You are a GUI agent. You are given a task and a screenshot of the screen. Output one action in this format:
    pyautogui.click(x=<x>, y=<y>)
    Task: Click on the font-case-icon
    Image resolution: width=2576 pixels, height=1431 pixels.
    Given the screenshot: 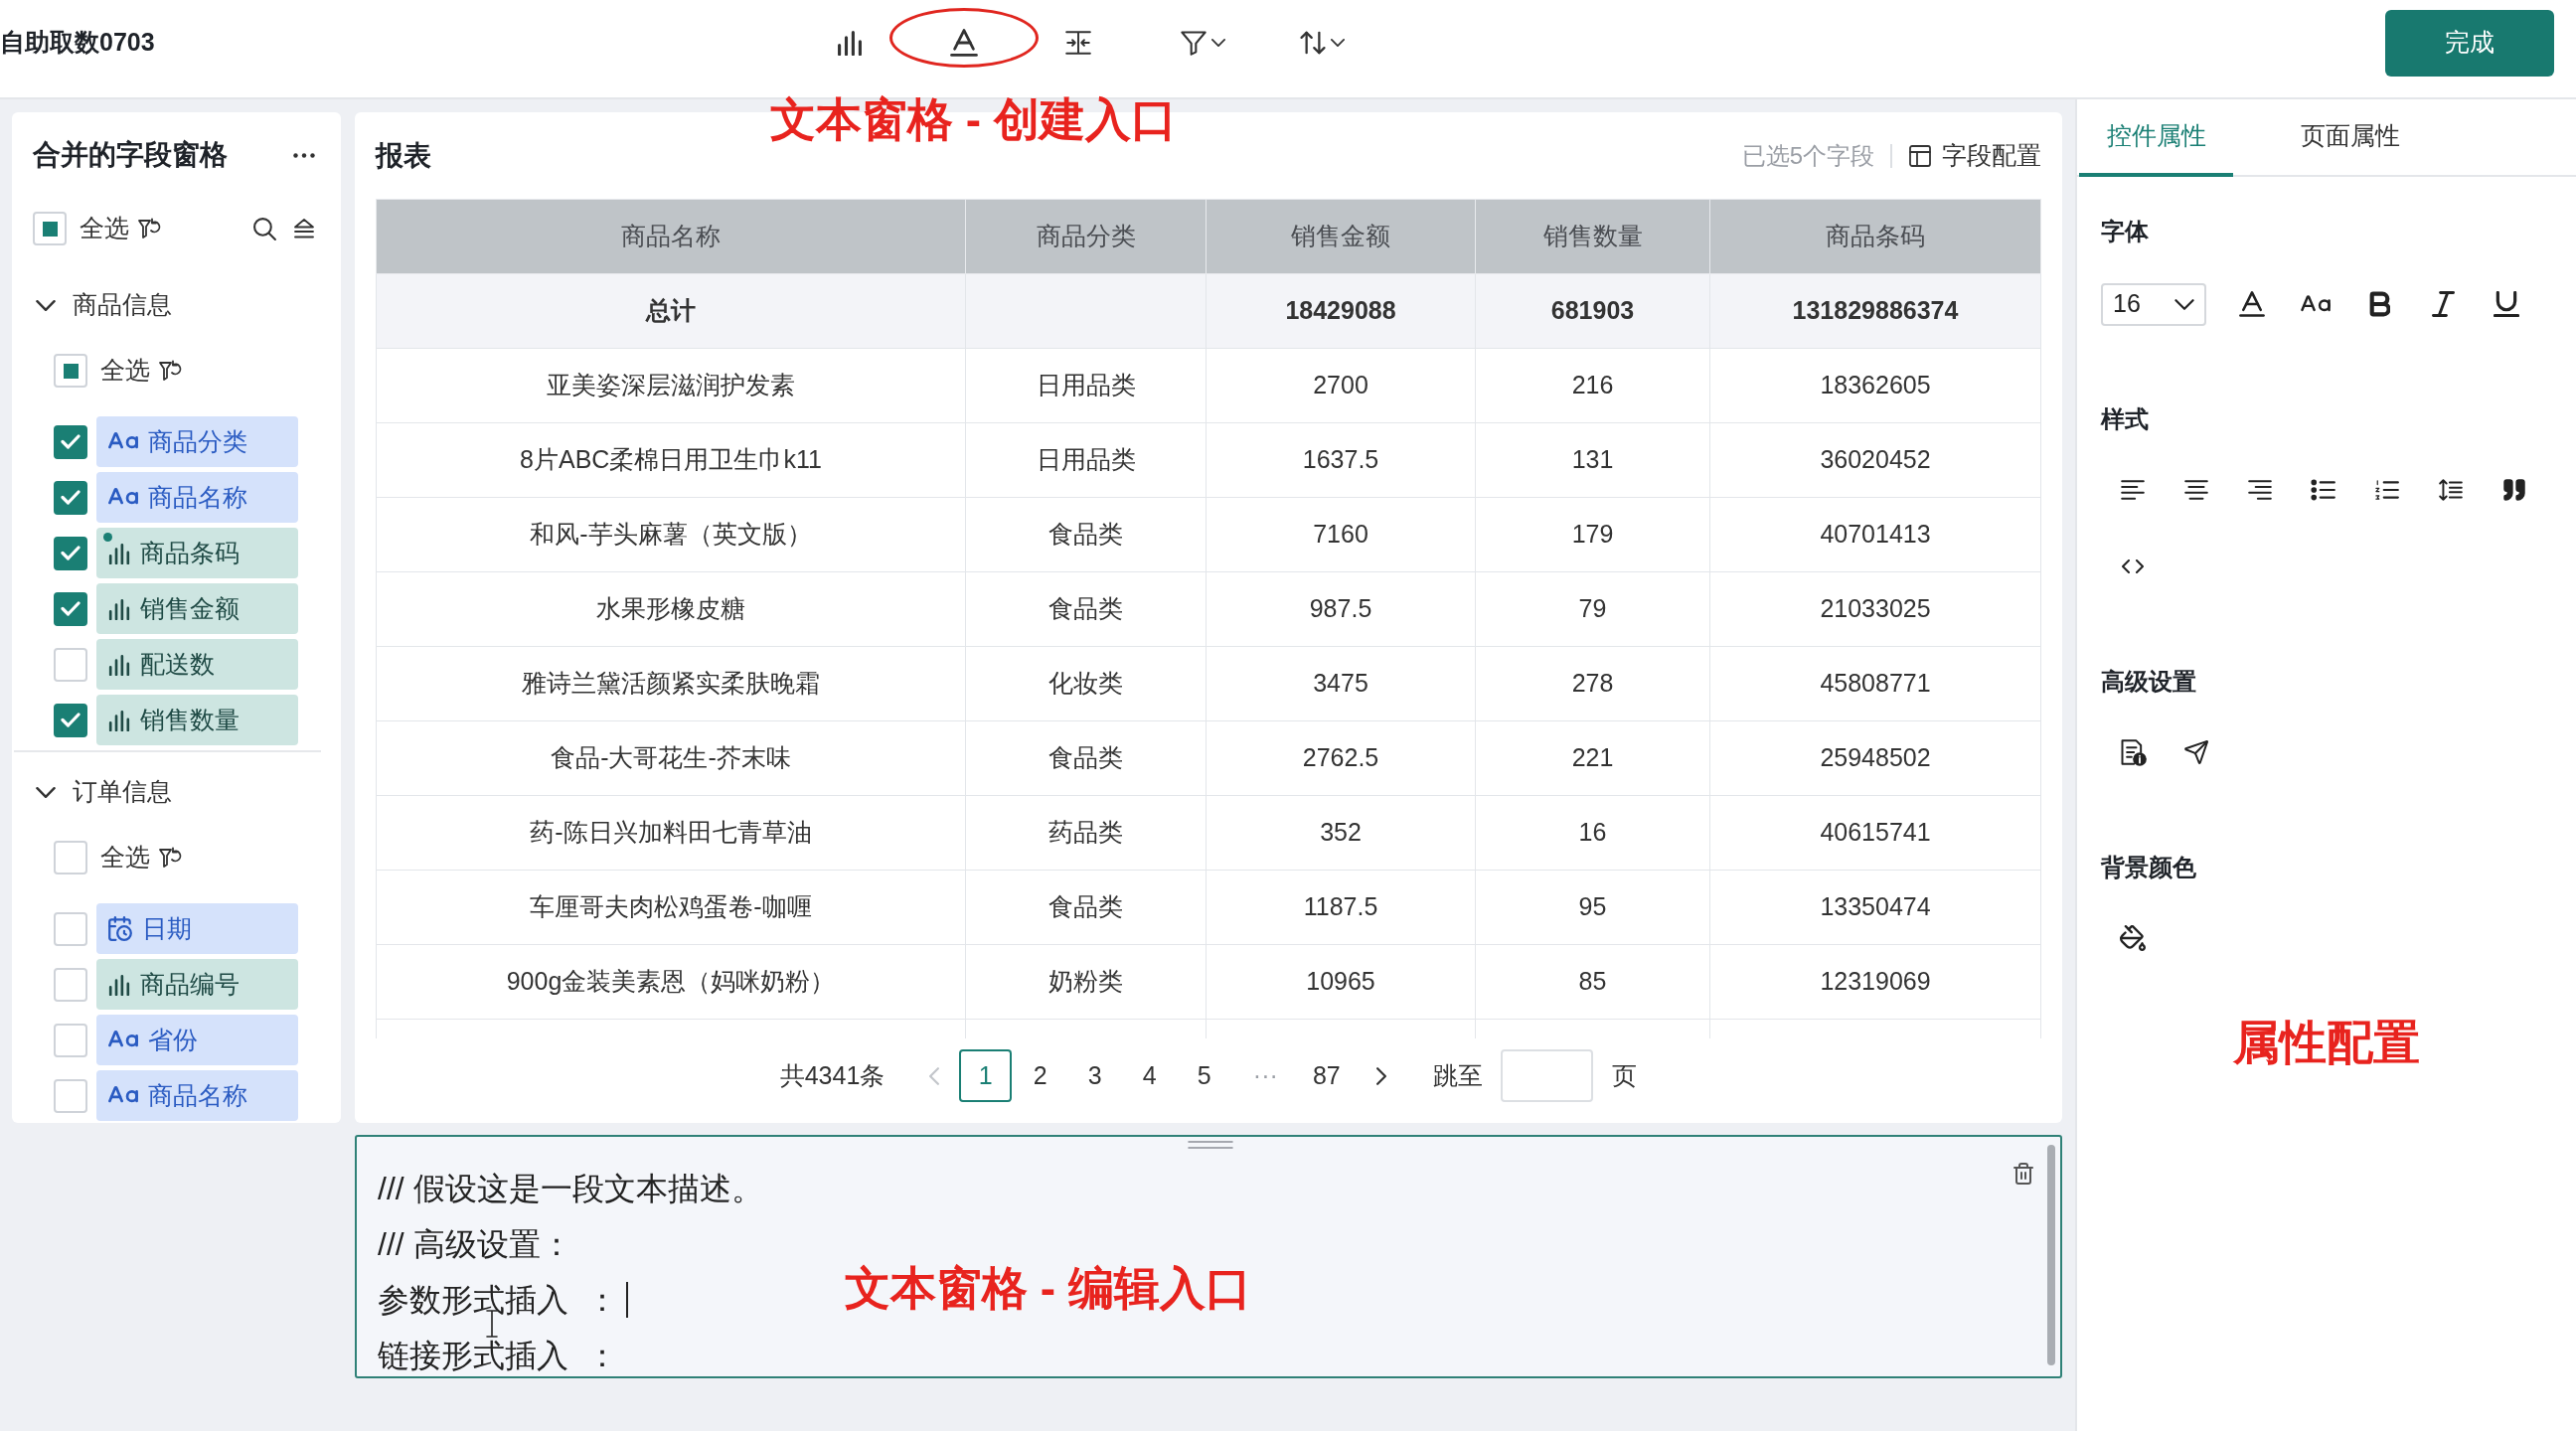 What is the action you would take?
    pyautogui.click(x=2316, y=304)
    